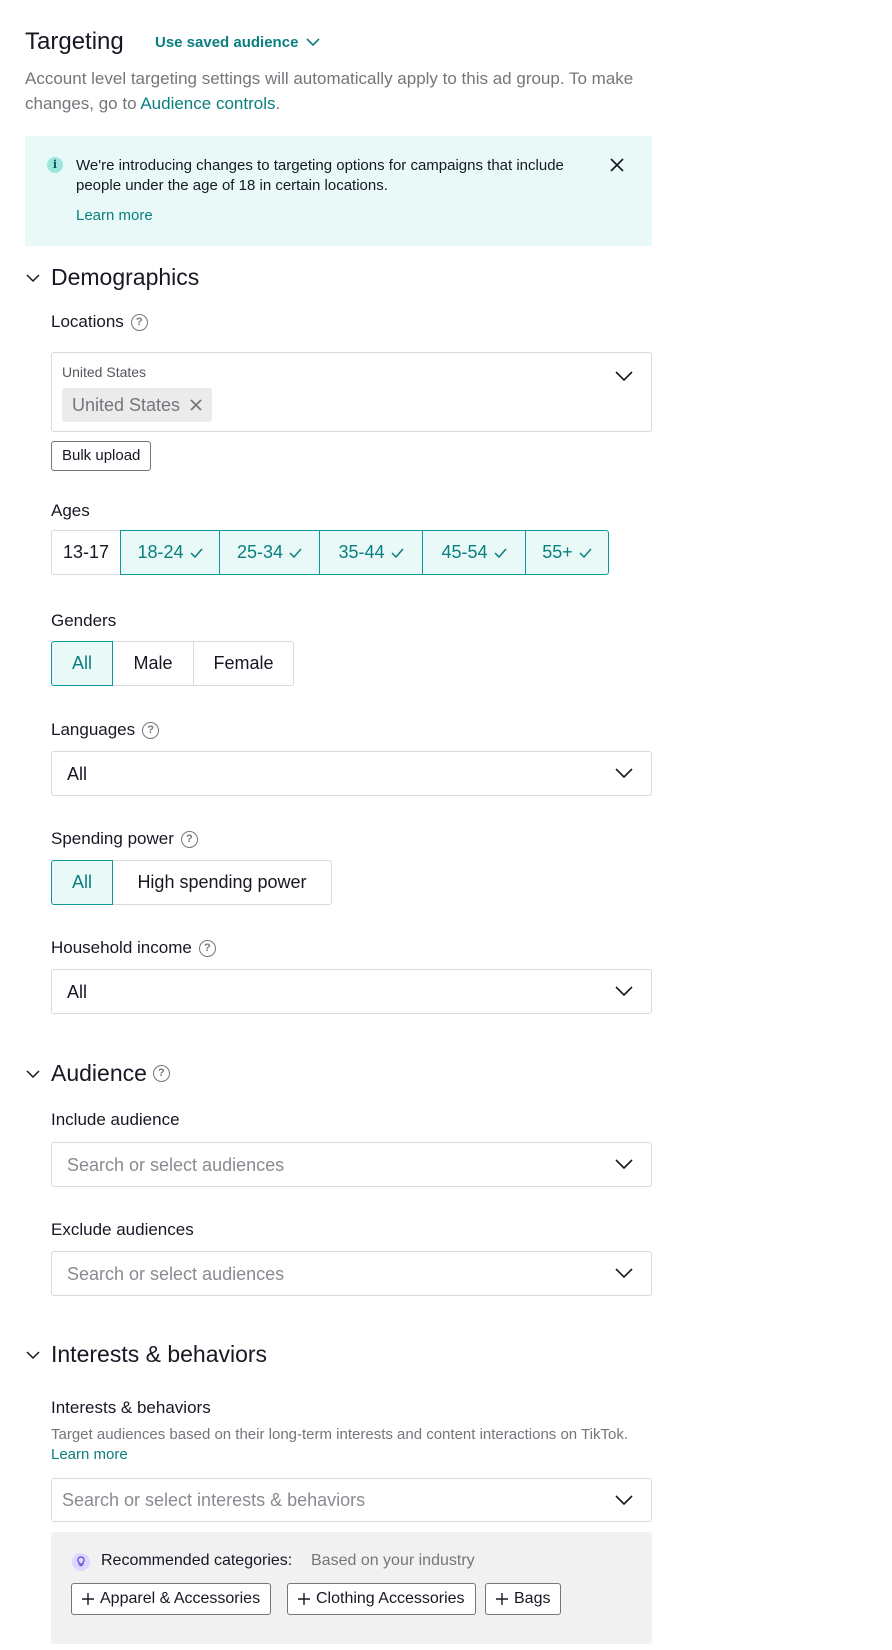  Describe the element at coordinates (87, 321) in the screenshot. I see `locations-label-text: Locations` at that location.